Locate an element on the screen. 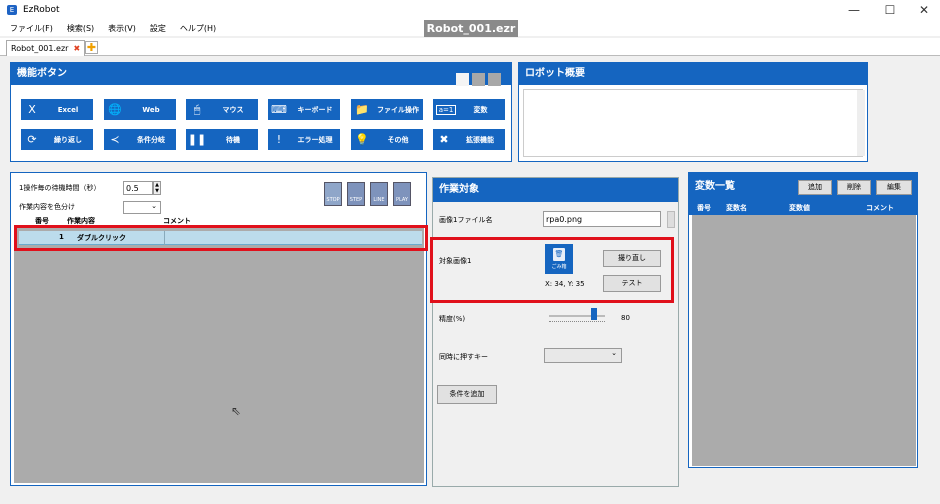  menu-settings: 設定 is located at coordinates (158, 28).